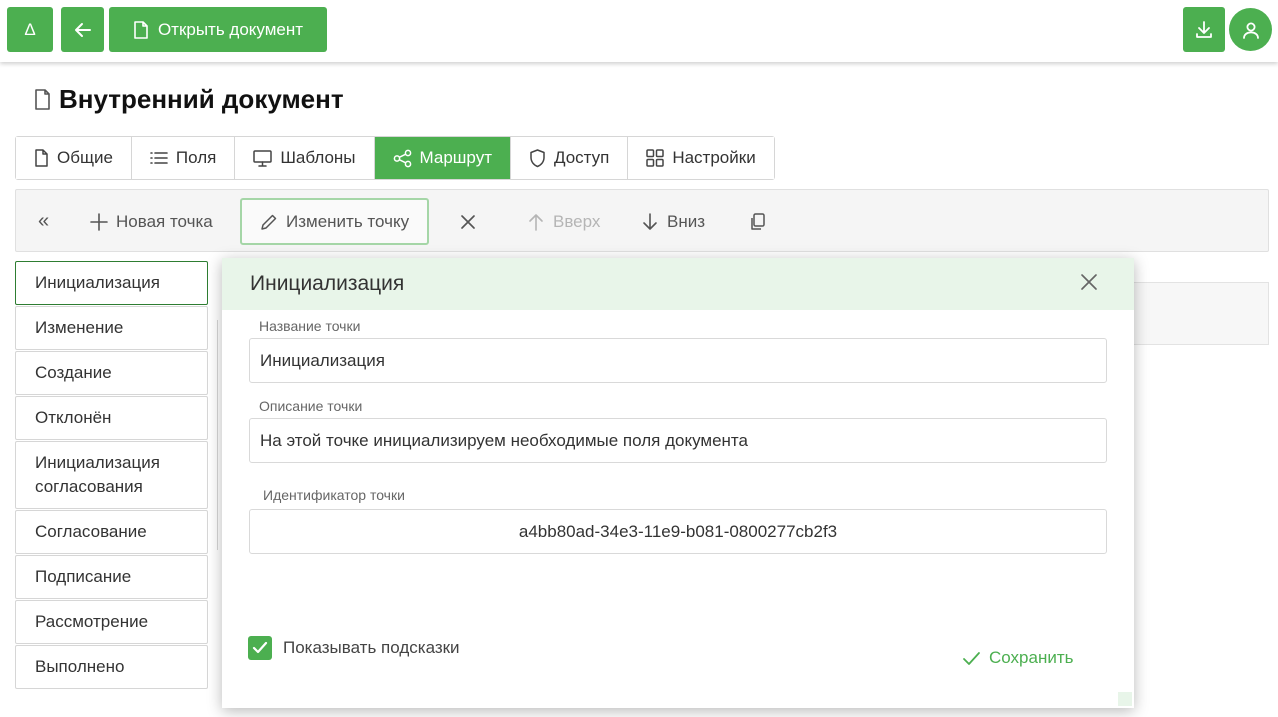  Describe the element at coordinates (536, 222) in the screenshot. I see `arrow-up-icon` at that location.